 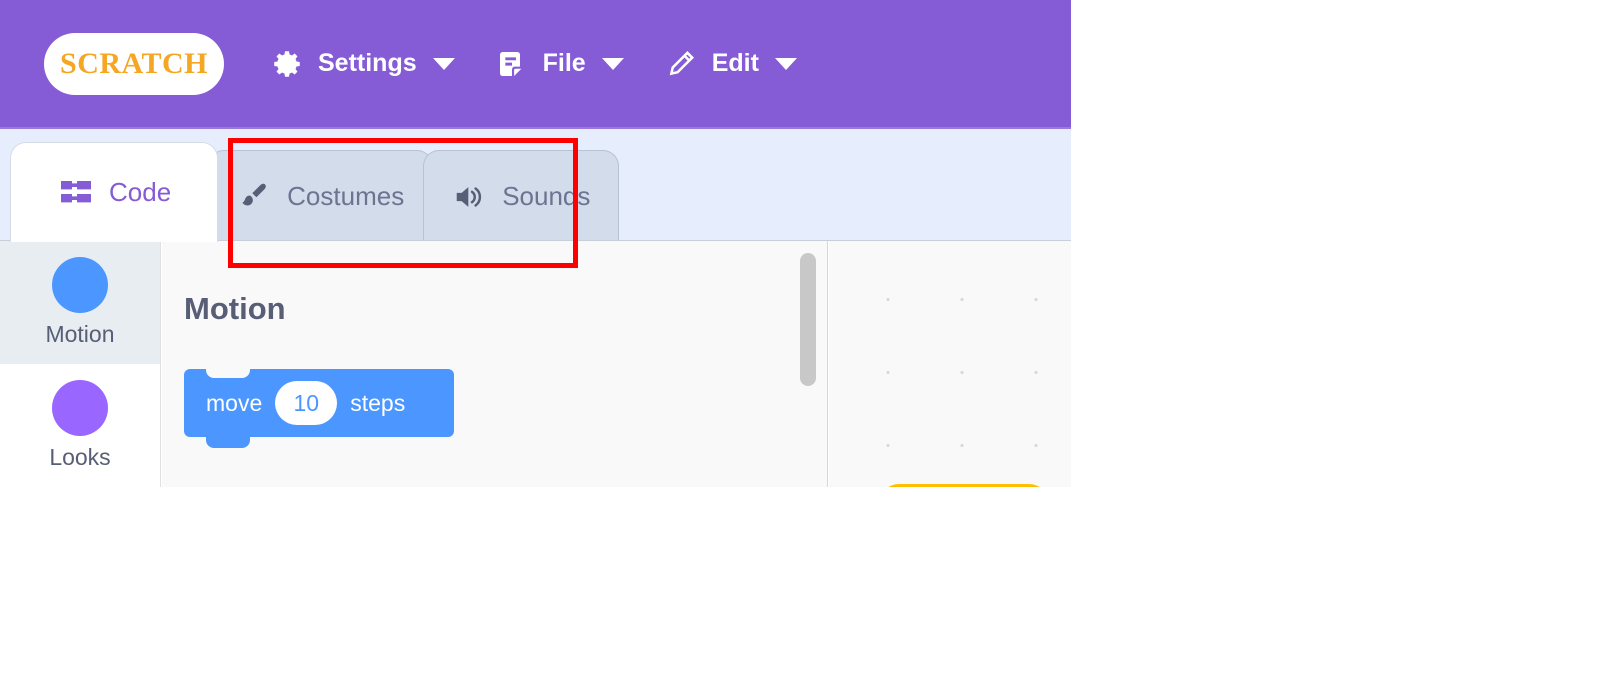 I want to click on gear-icon, so click(x=287, y=64).